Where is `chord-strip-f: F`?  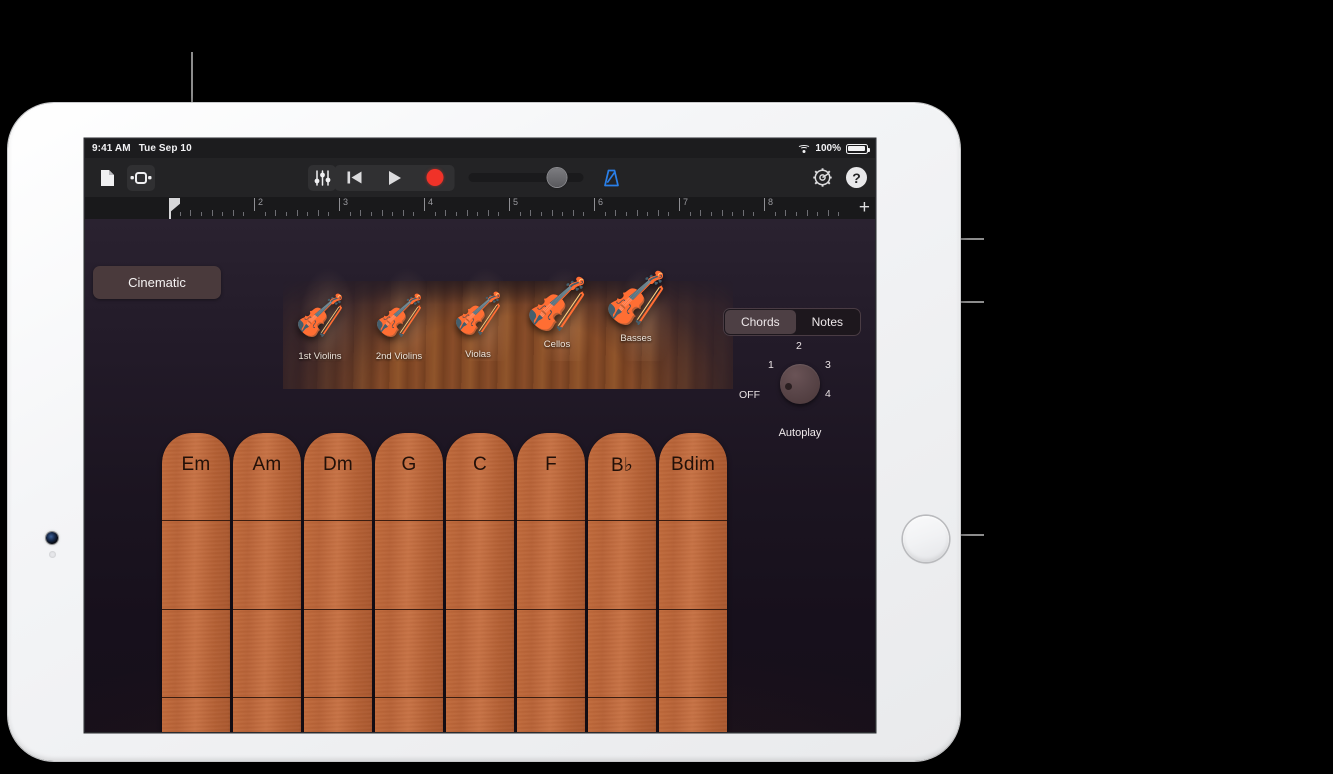
chord-strip-f: F is located at coordinates (551, 582).